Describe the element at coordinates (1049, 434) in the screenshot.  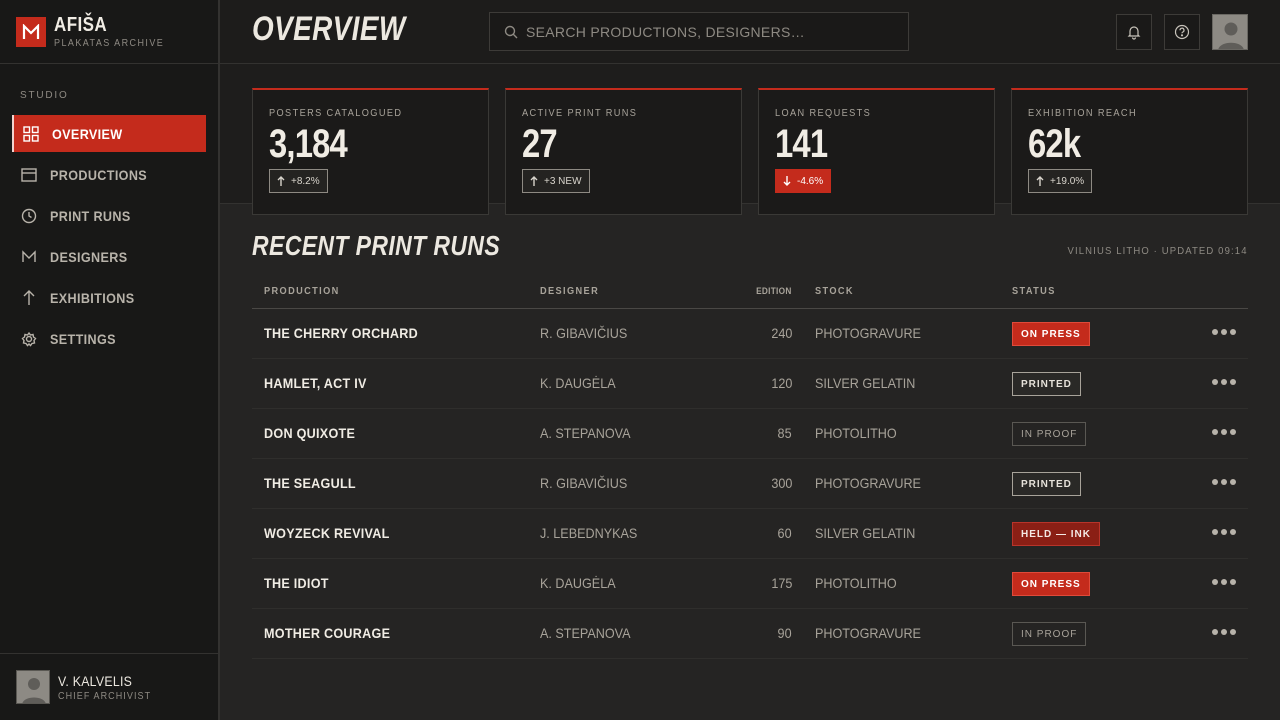
I see `status-badge: IN PROOF` at that location.